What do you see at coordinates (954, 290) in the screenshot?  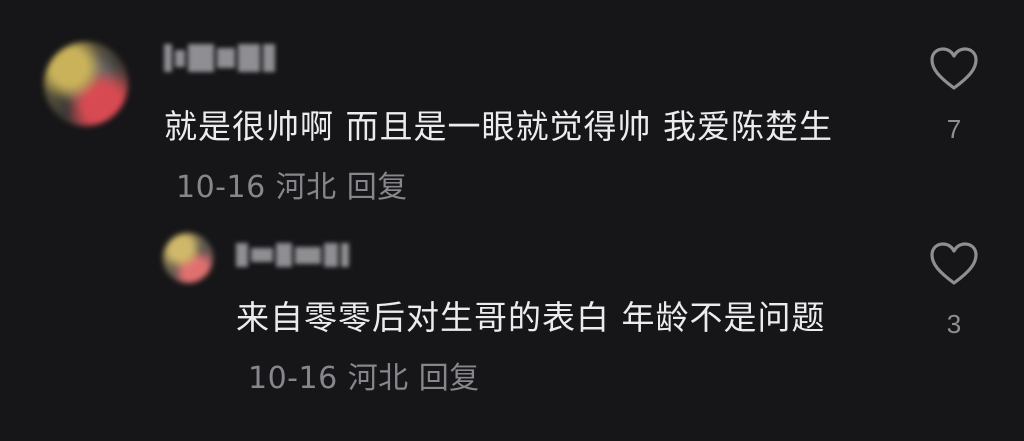 I see `like-control: 3` at bounding box center [954, 290].